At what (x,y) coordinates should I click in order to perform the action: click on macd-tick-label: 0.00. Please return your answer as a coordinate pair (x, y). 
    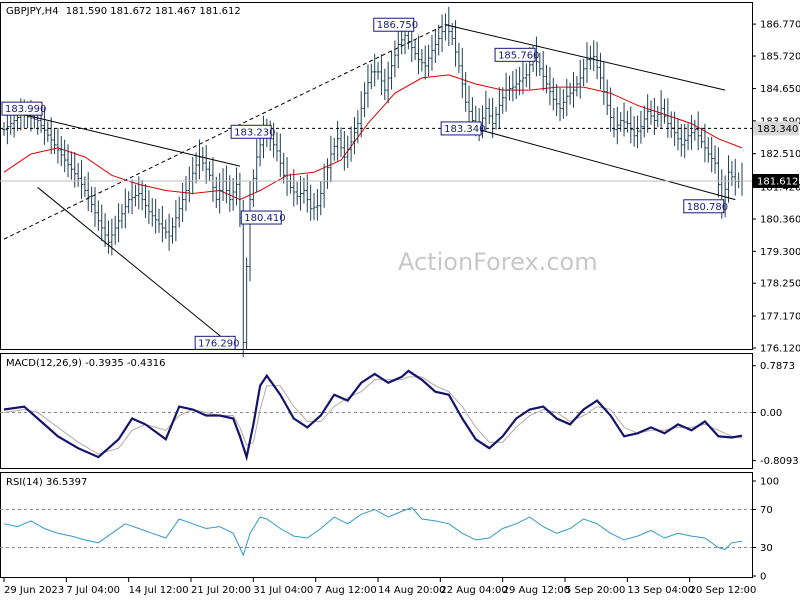
    Looking at the image, I should click on (771, 413).